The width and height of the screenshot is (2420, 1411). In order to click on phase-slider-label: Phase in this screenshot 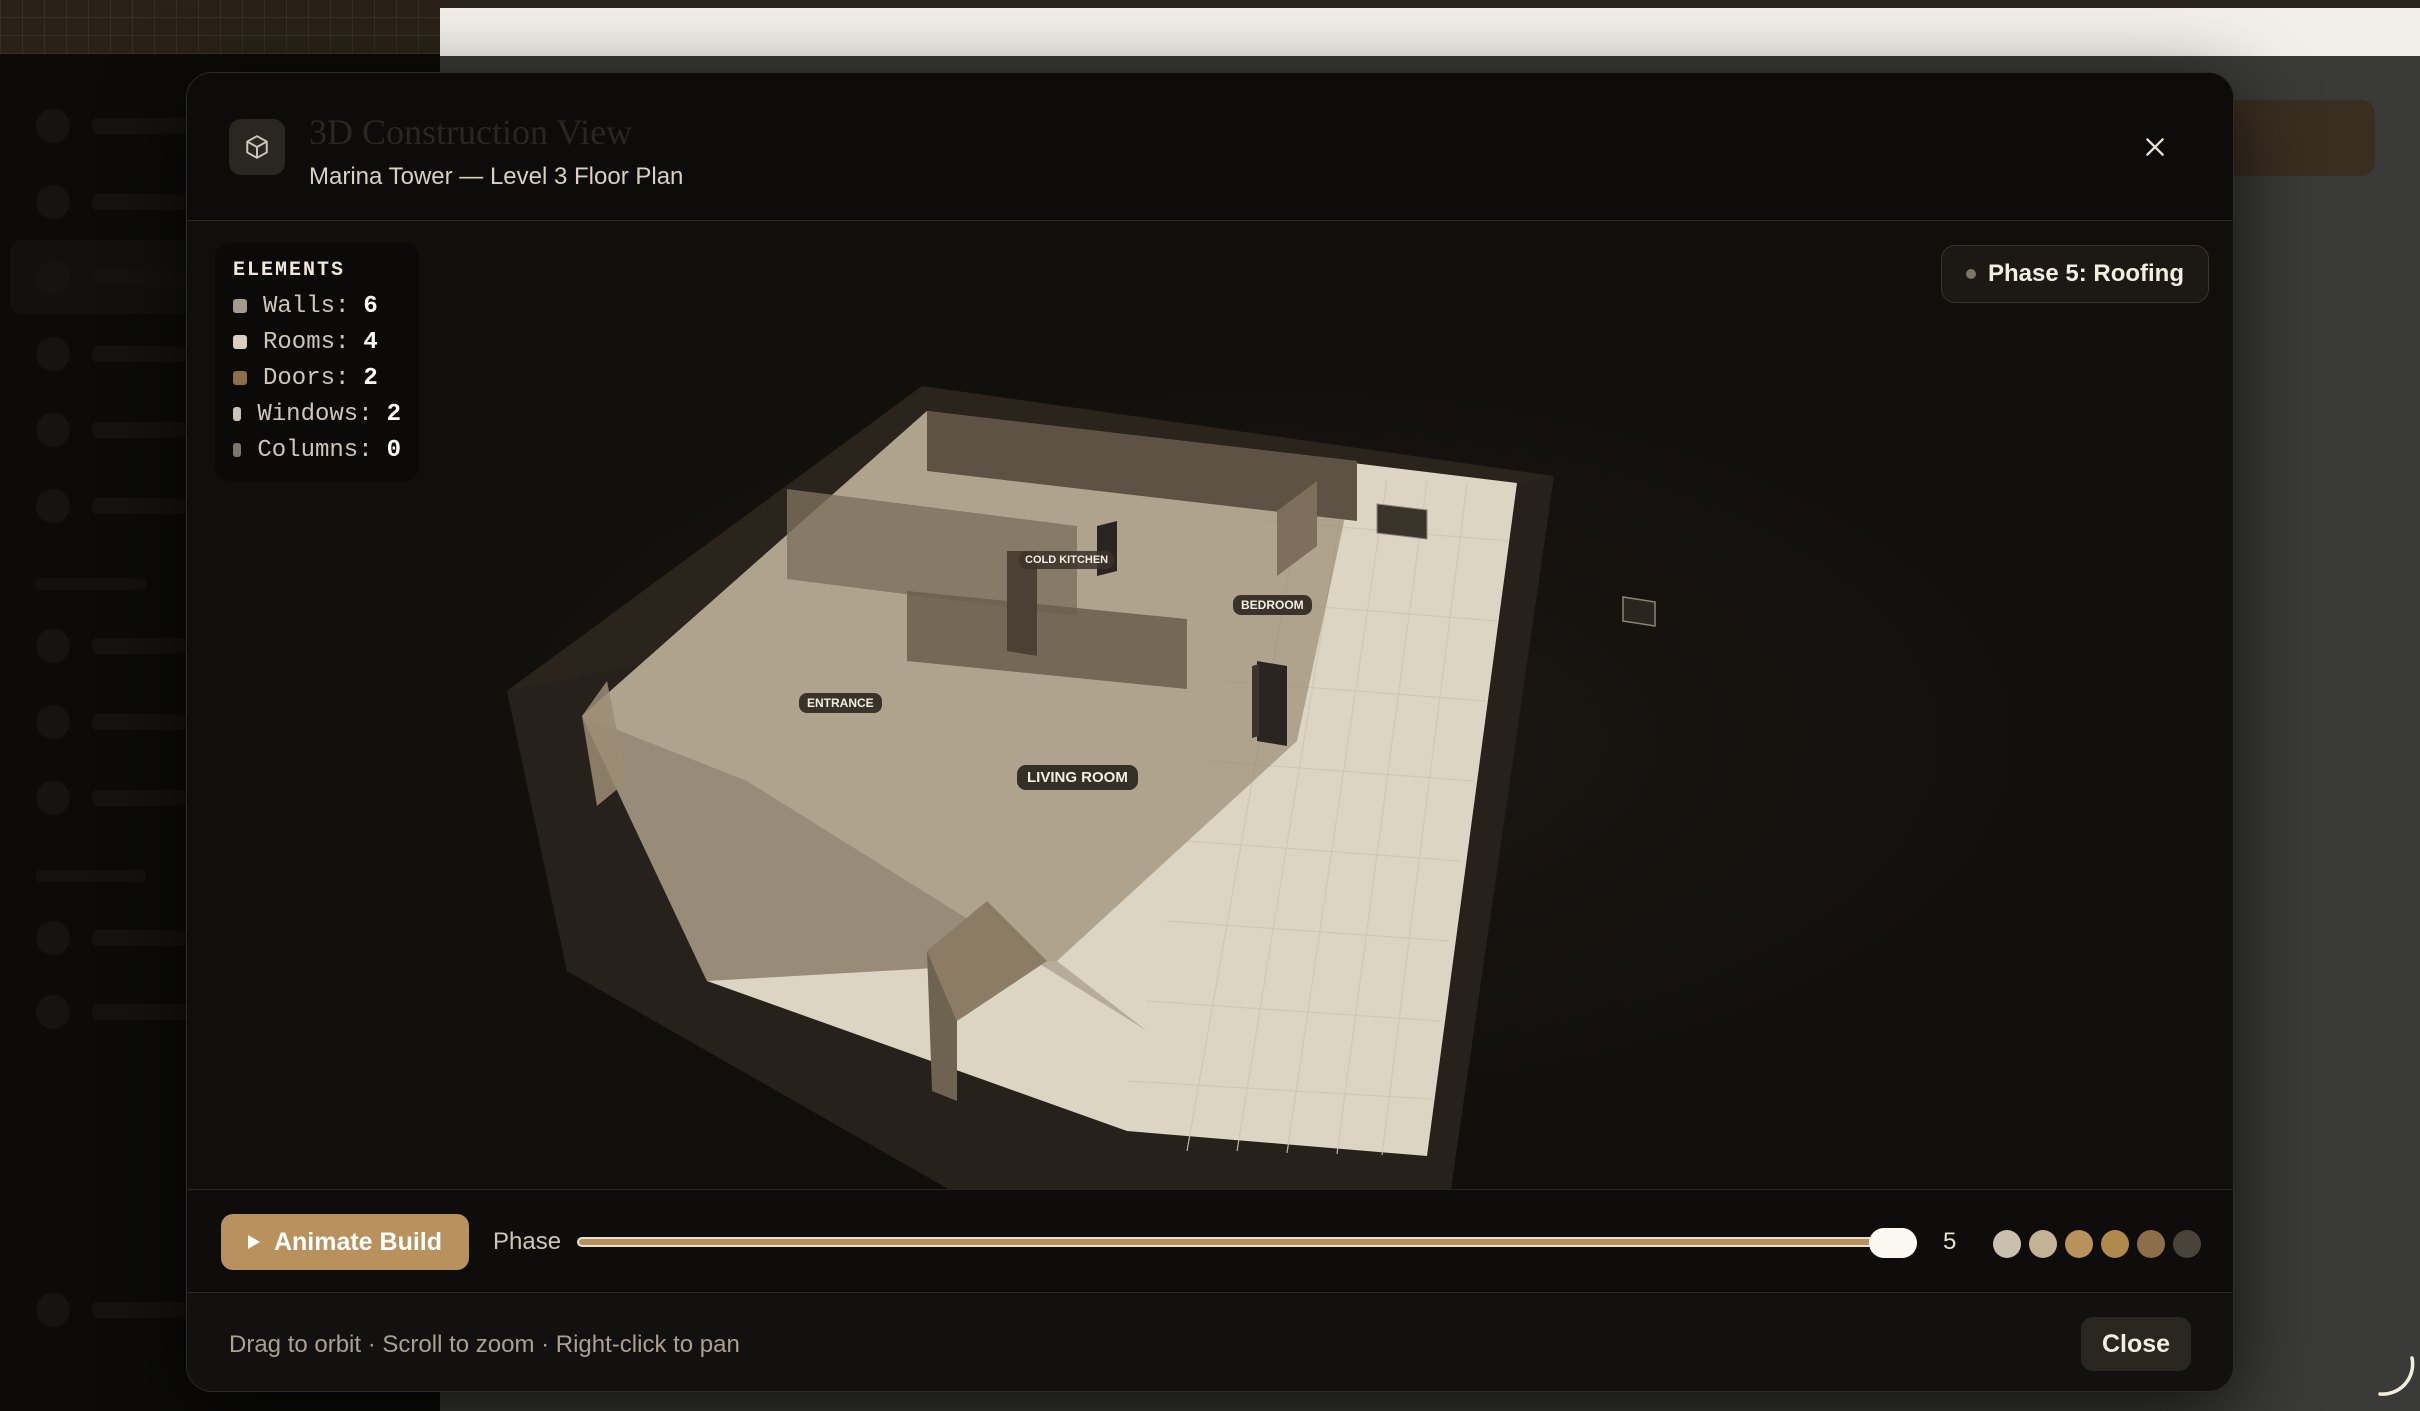, I will do `click(527, 1241)`.